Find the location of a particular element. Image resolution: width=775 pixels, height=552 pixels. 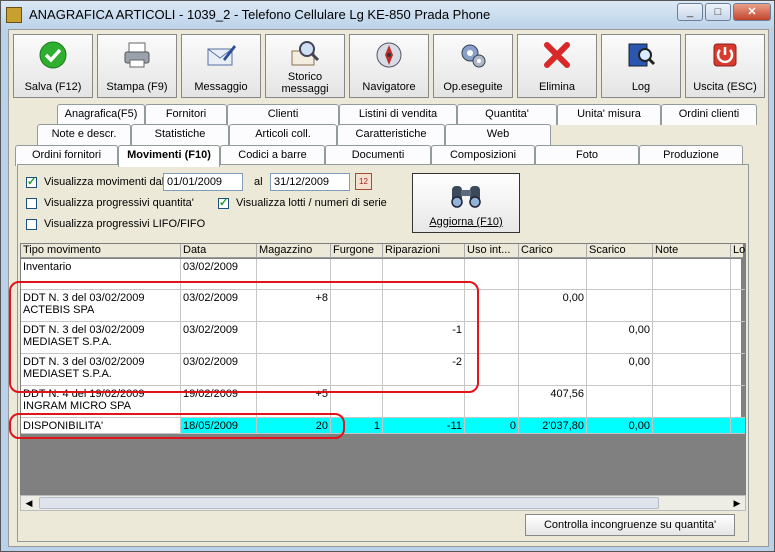

tab-composizioni: Composizioni is located at coordinates (483, 155).